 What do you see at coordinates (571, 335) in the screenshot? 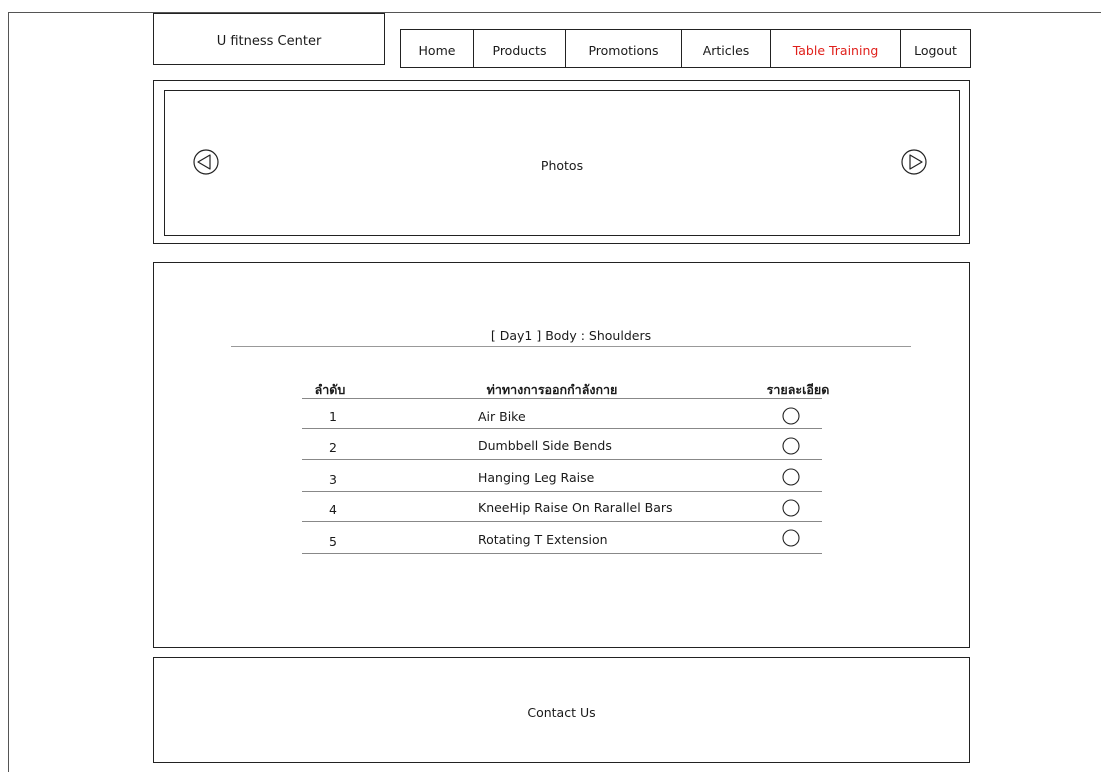
I see `training-day-title: [ Day1 ] Body : Shoulders` at bounding box center [571, 335].